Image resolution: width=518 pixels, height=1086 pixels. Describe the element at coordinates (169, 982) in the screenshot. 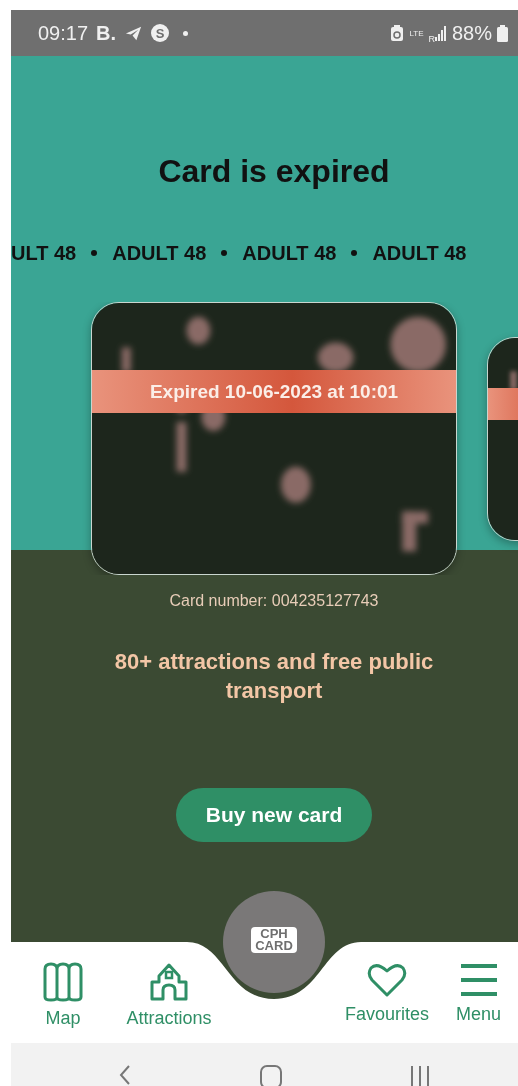

I see `building-icon` at that location.